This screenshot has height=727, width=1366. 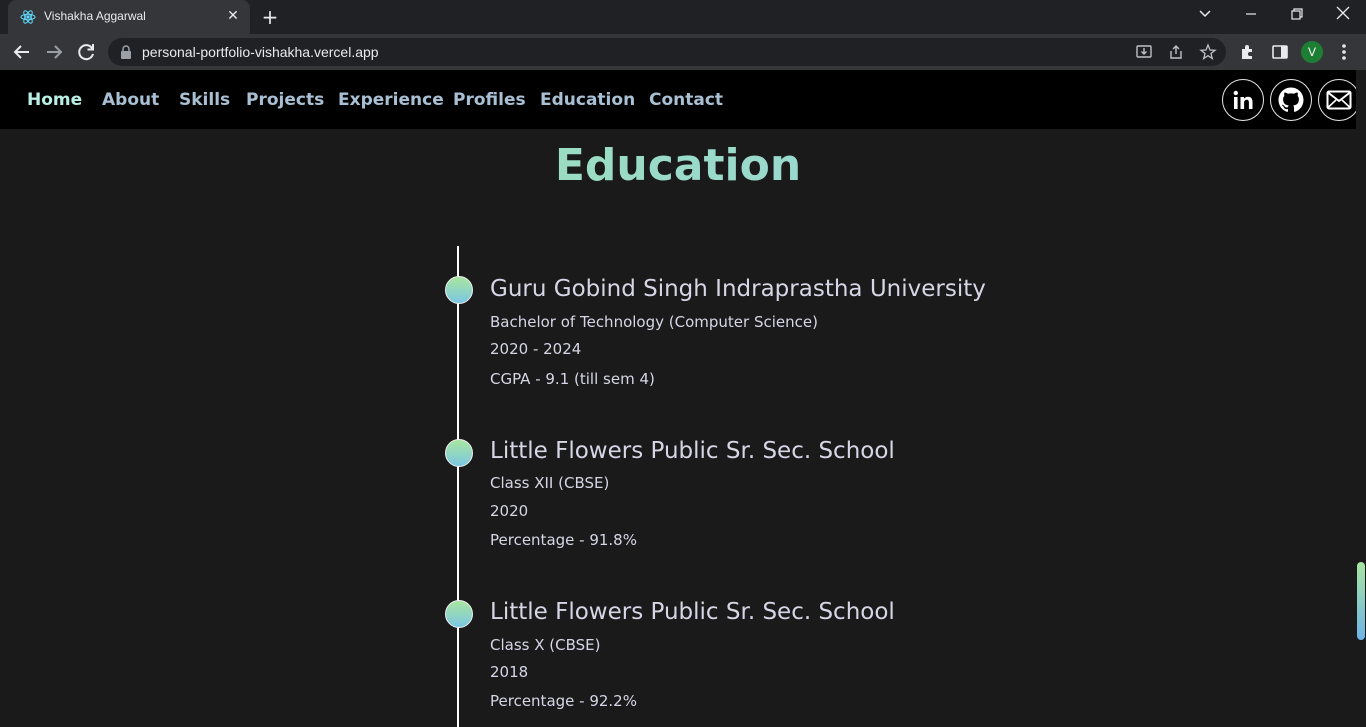 I want to click on linkedin-icon, so click(x=1243, y=99).